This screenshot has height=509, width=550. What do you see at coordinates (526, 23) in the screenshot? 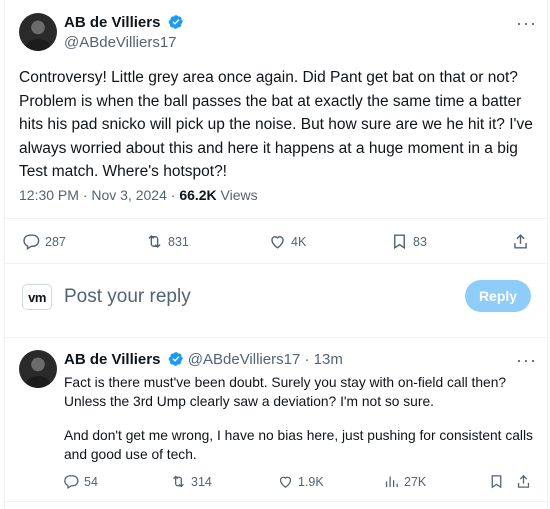
I see `more-options-icon: ···` at bounding box center [526, 23].